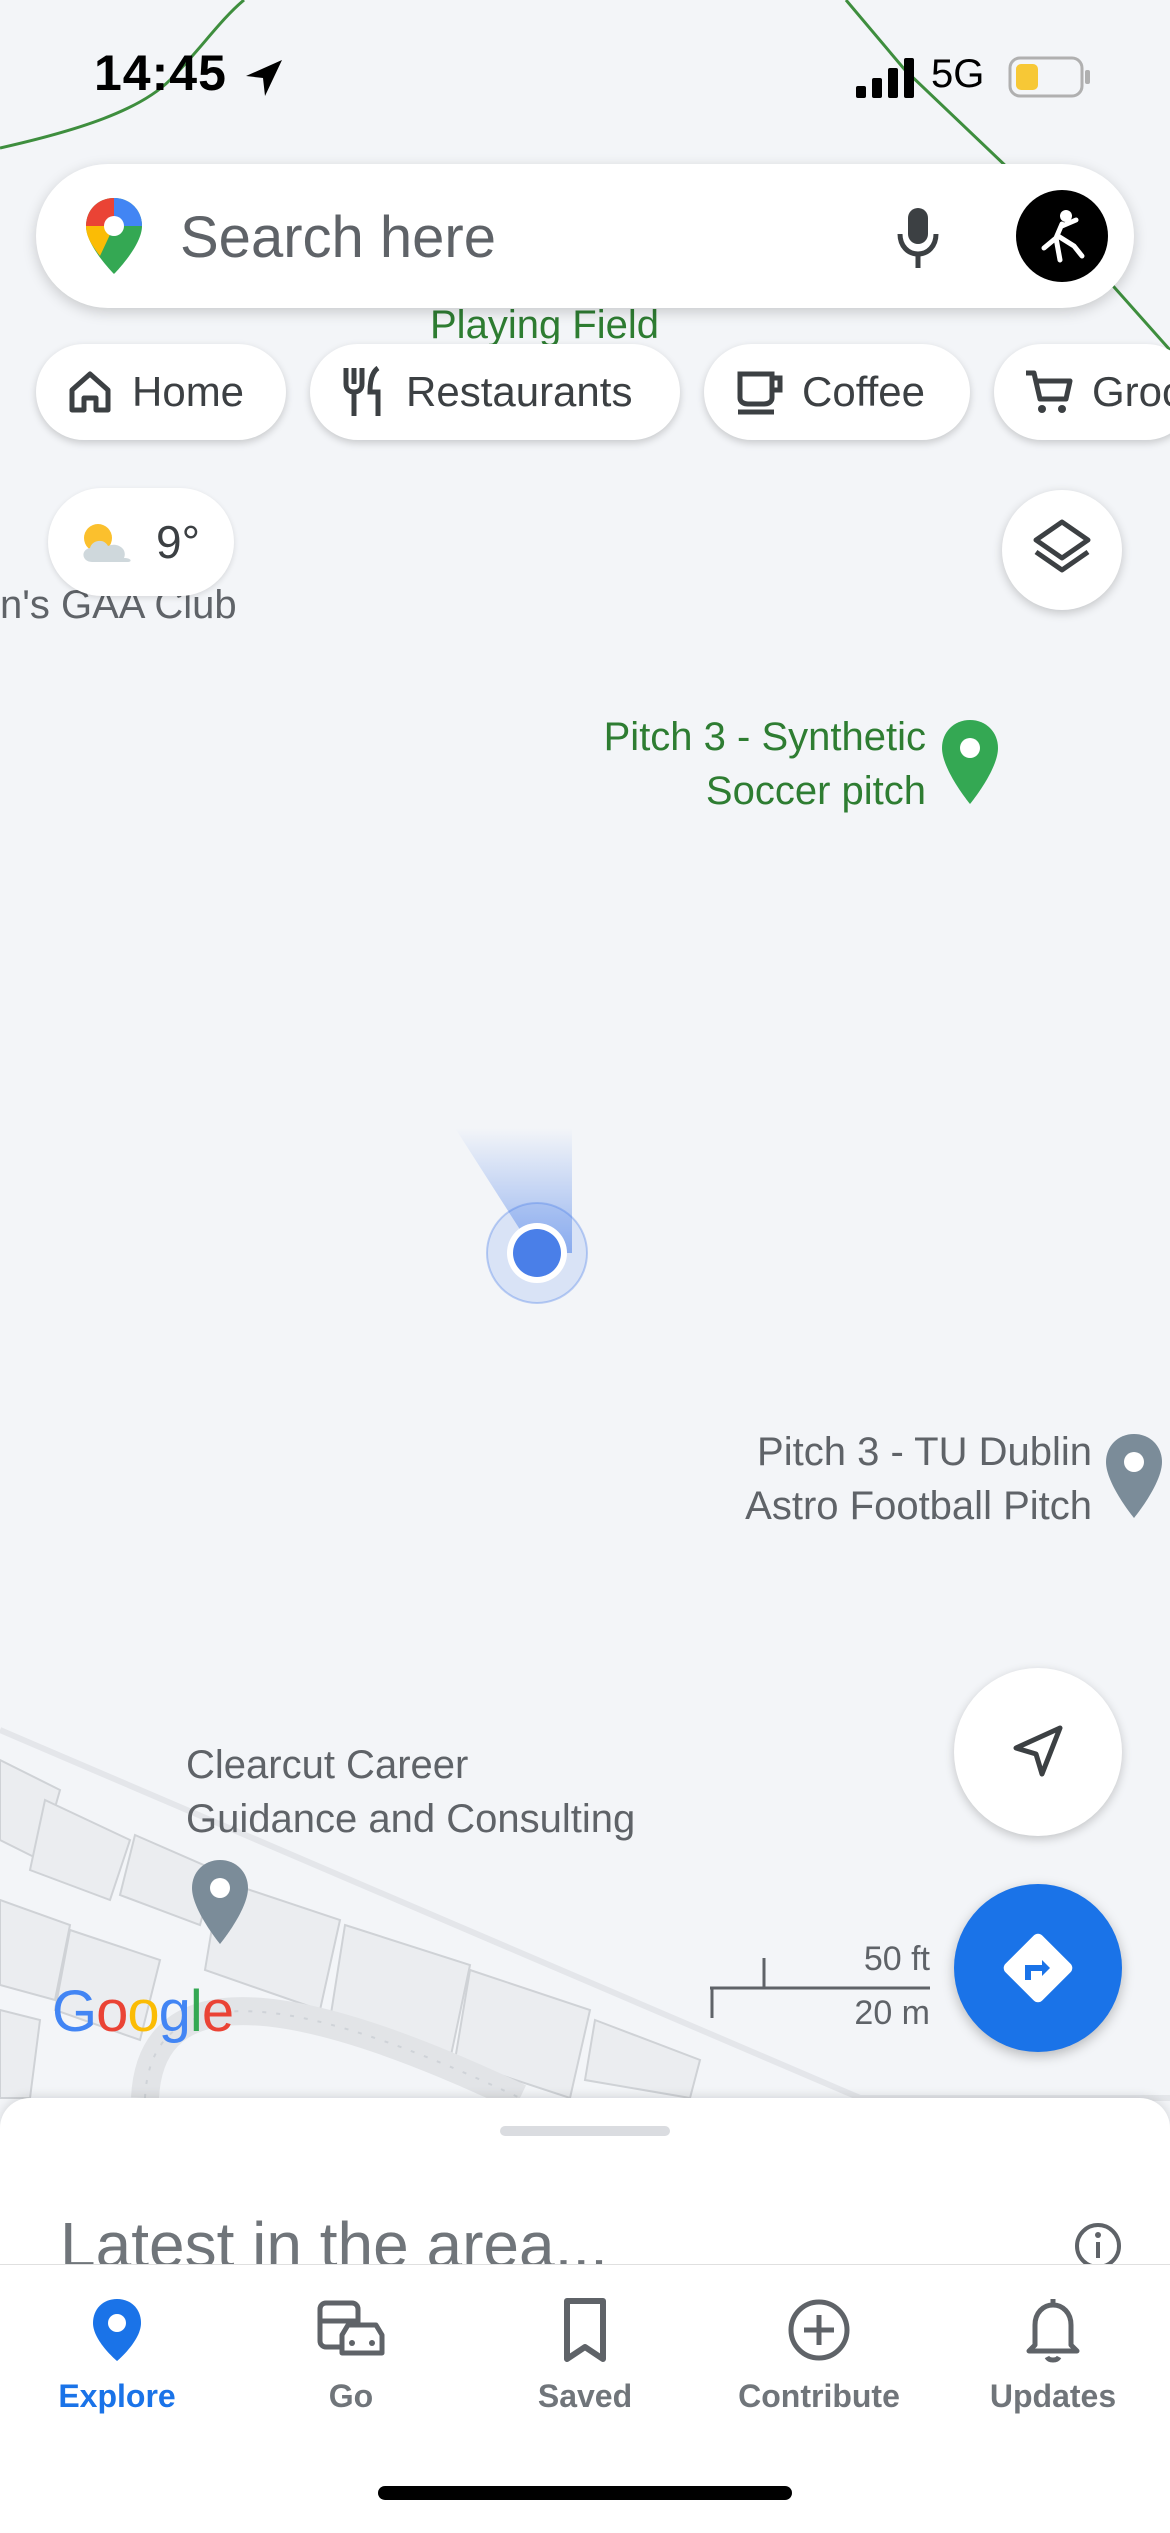 This screenshot has width=1170, height=2533. What do you see at coordinates (820, 1986) in the screenshot?
I see `scale-bar: 50 ft 20 m` at bounding box center [820, 1986].